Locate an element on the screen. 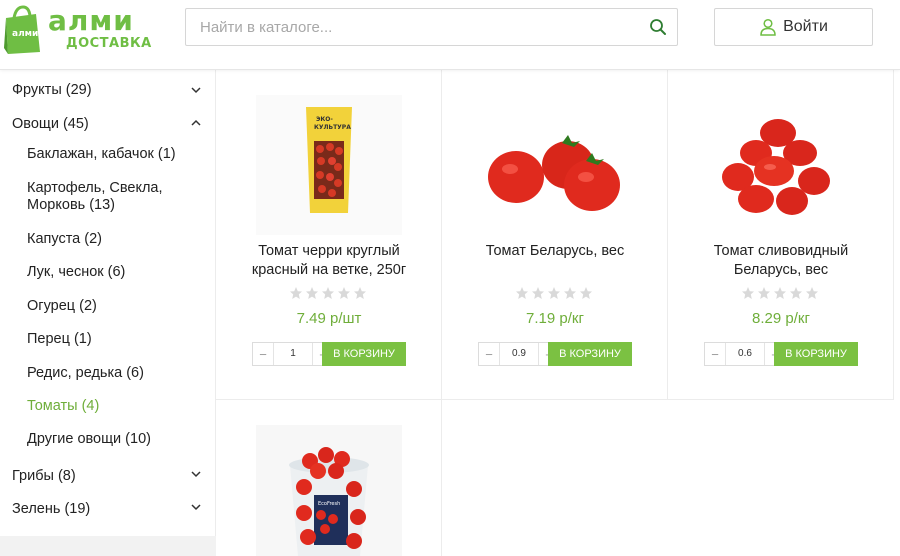  product-image-plum-tomato is located at coordinates (781, 165).